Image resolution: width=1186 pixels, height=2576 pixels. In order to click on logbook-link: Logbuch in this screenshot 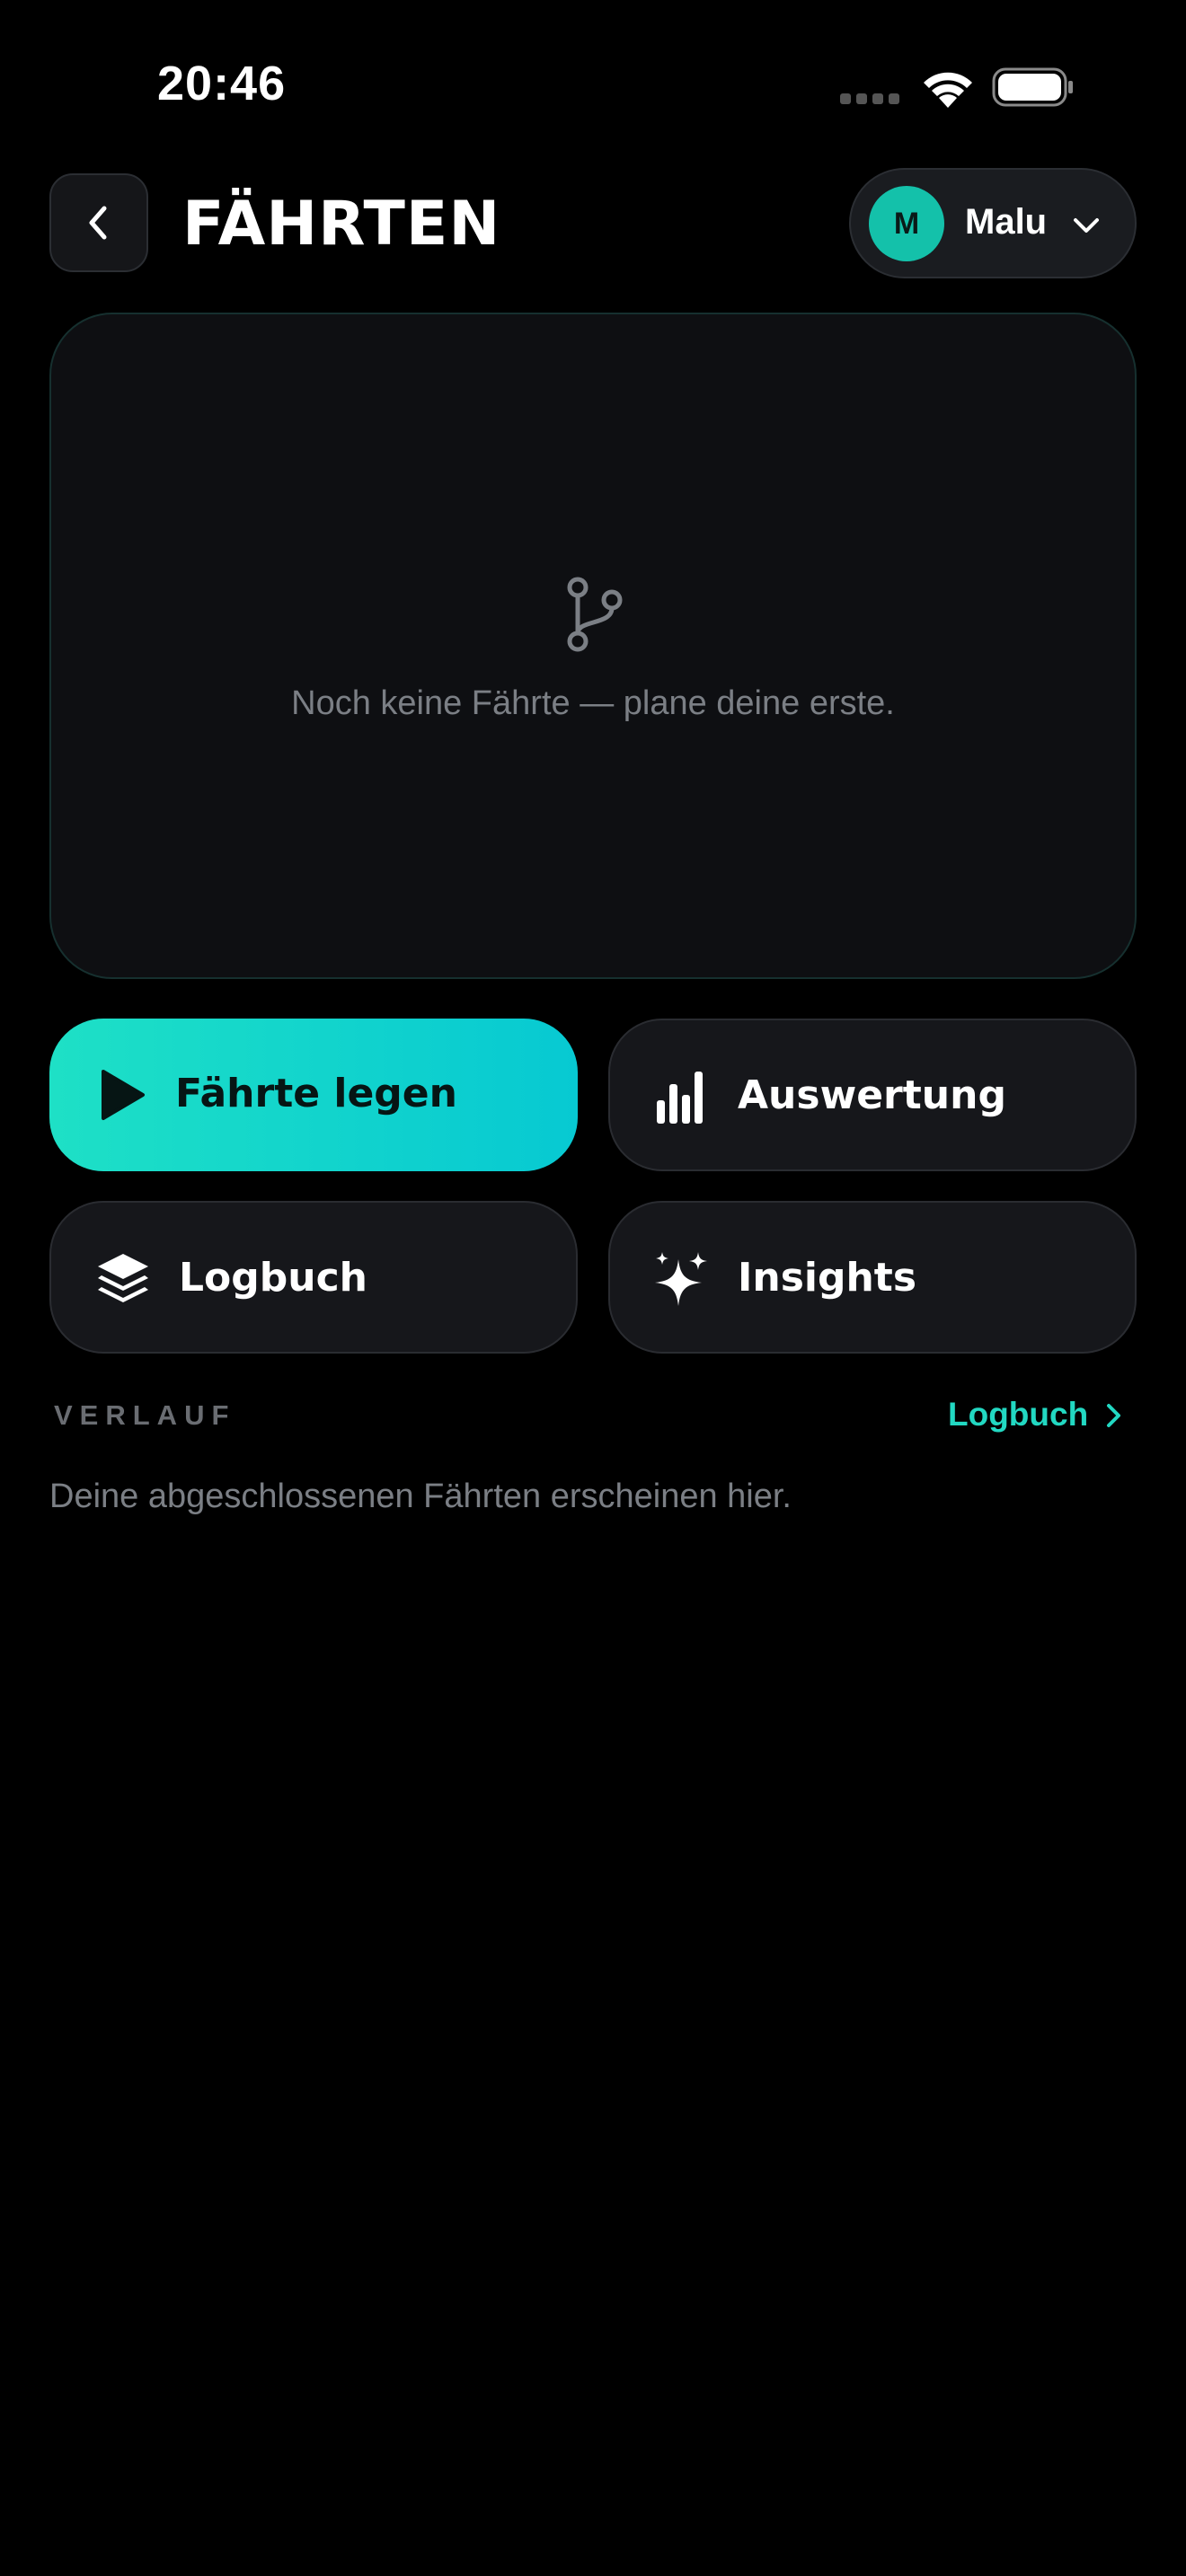, I will do `click(1018, 1415)`.